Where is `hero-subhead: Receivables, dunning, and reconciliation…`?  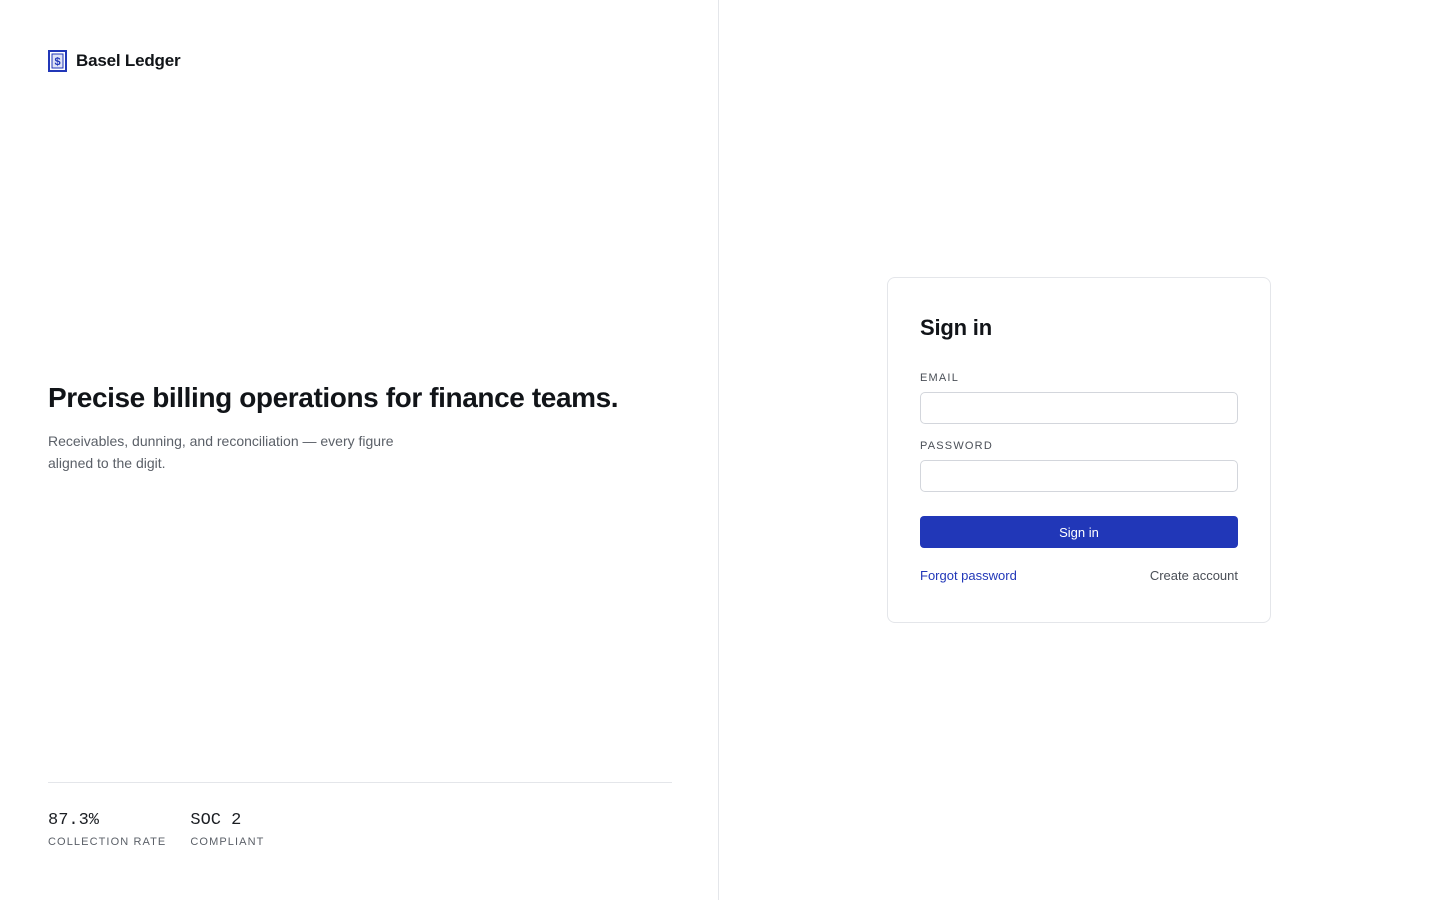
hero-subhead: Receivables, dunning, and reconciliation… is located at coordinates (221, 452).